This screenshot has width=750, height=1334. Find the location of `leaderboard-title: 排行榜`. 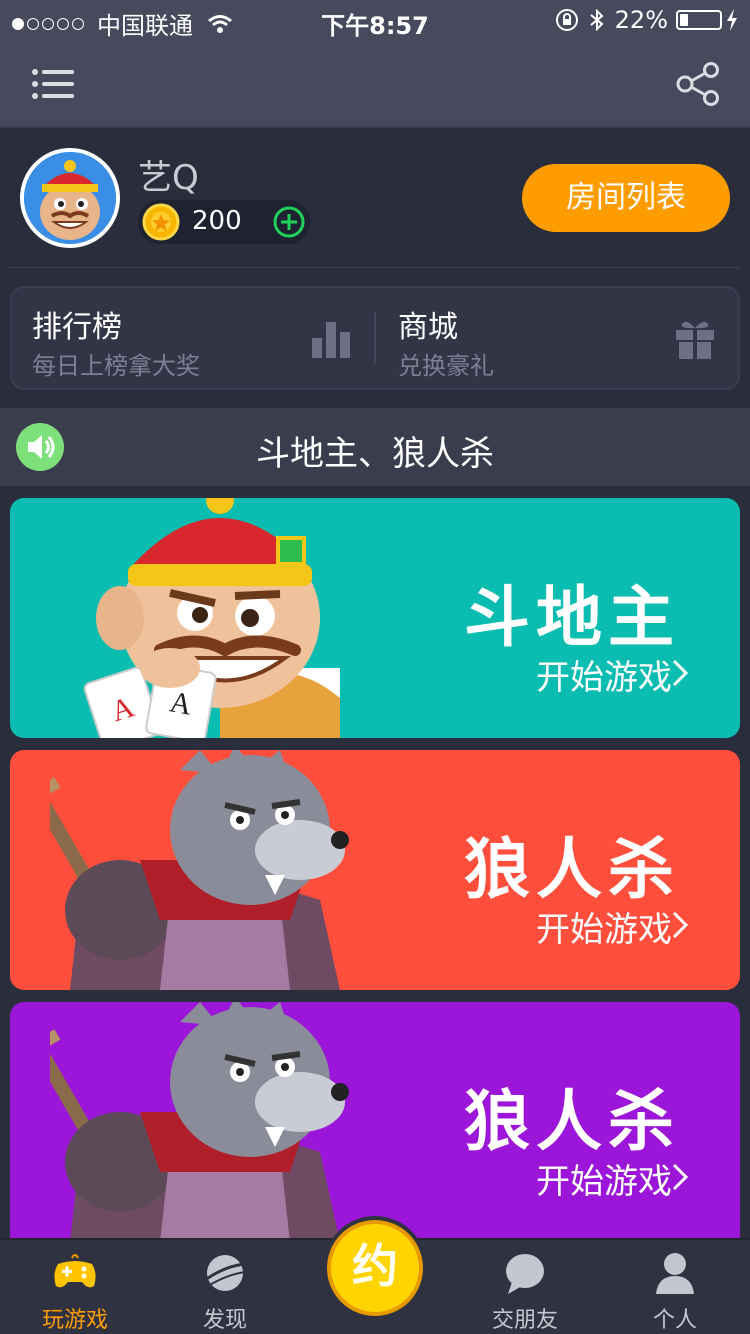

leaderboard-title: 排行榜 is located at coordinates (77, 327).